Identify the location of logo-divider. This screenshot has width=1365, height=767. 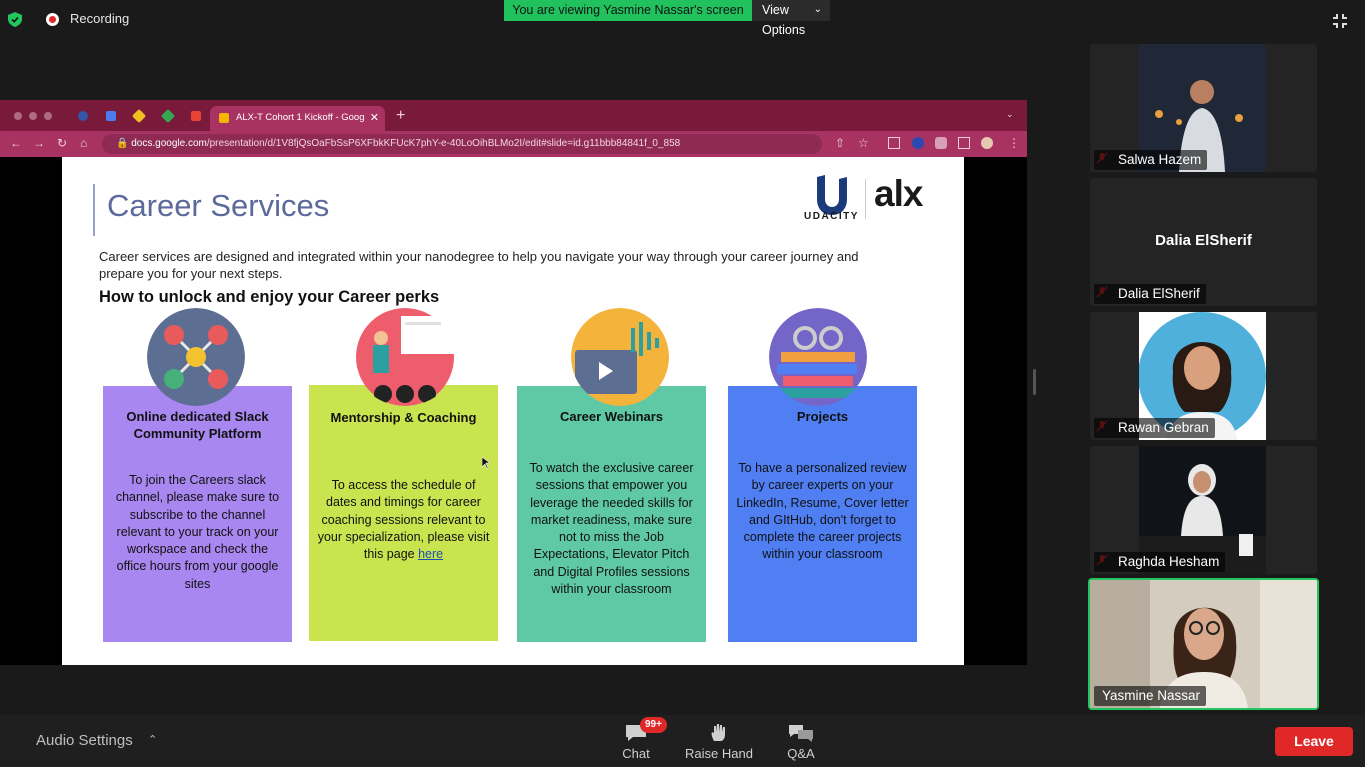
(865, 199).